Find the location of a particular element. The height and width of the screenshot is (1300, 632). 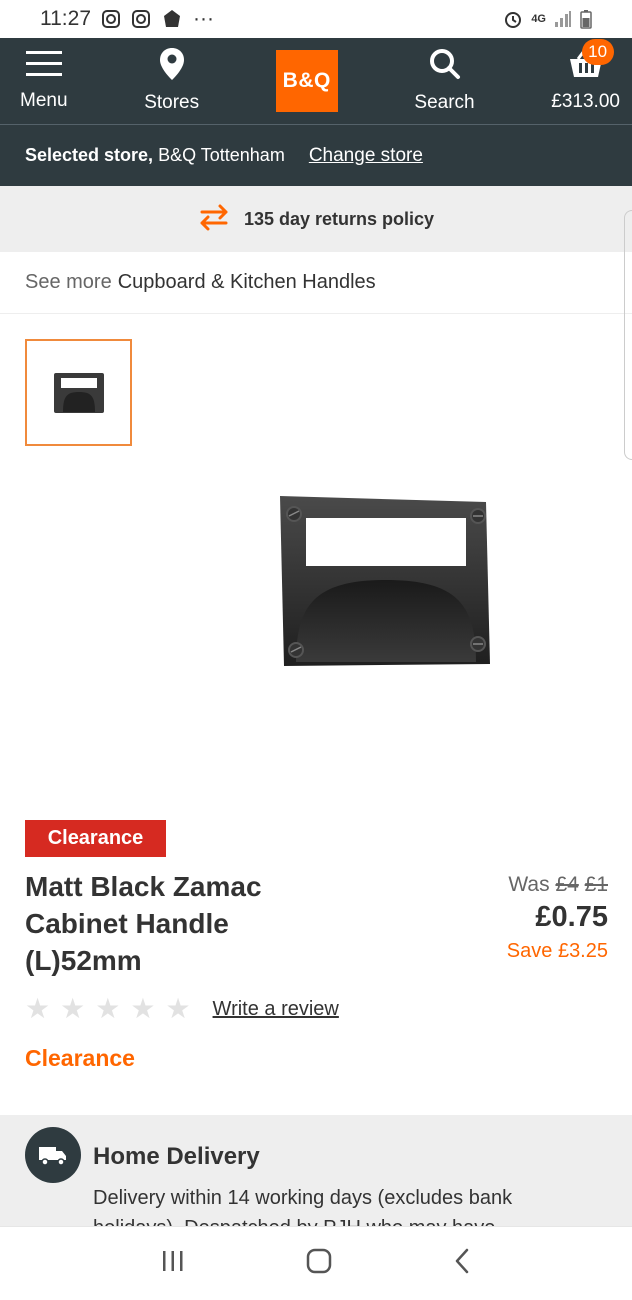

handle-image is located at coordinates (385, 581).